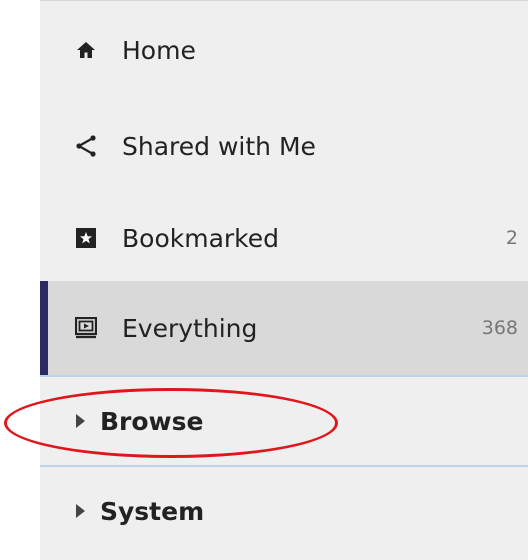  I want to click on section-browse: Browse, so click(284, 421).